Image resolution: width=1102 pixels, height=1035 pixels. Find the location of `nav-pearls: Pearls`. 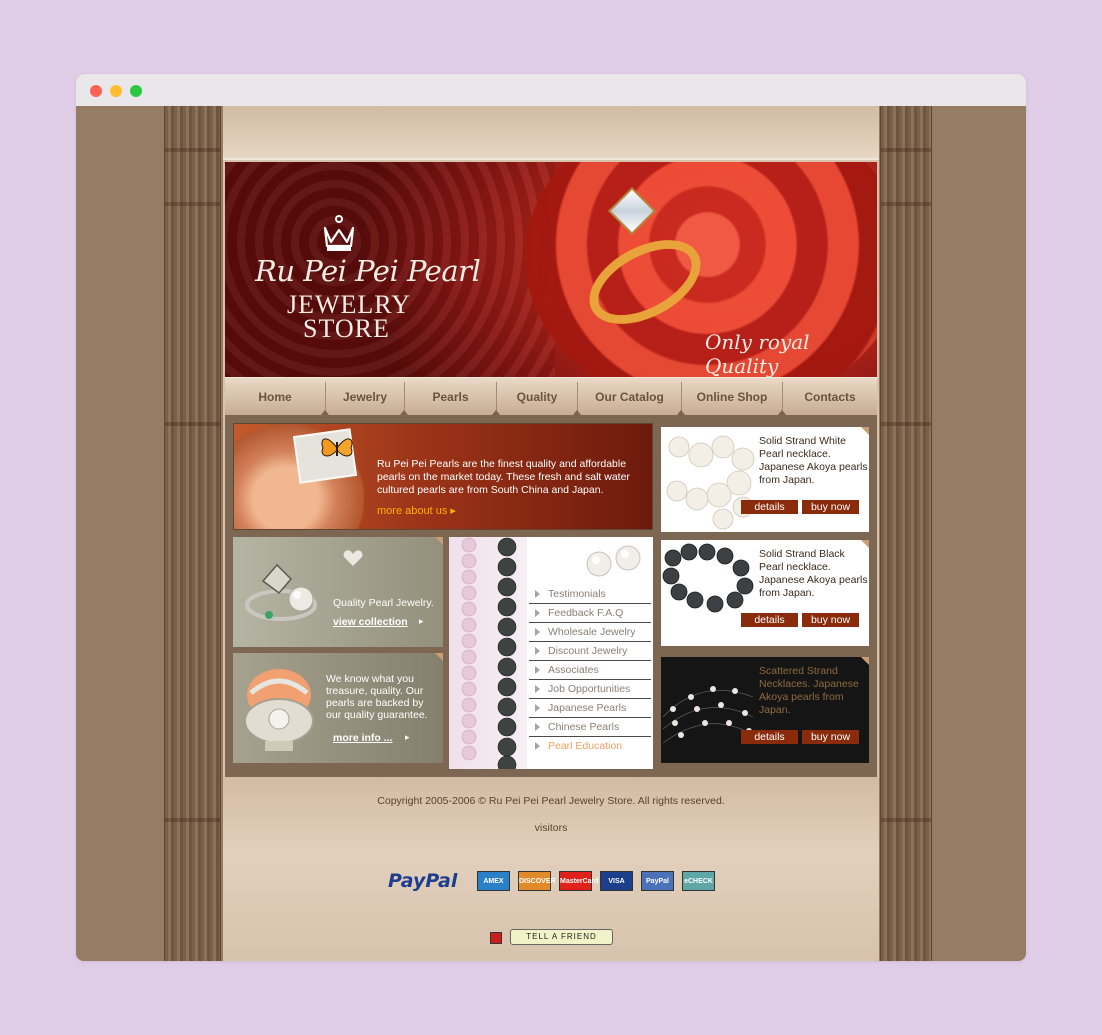

nav-pearls: Pearls is located at coordinates (450, 397).